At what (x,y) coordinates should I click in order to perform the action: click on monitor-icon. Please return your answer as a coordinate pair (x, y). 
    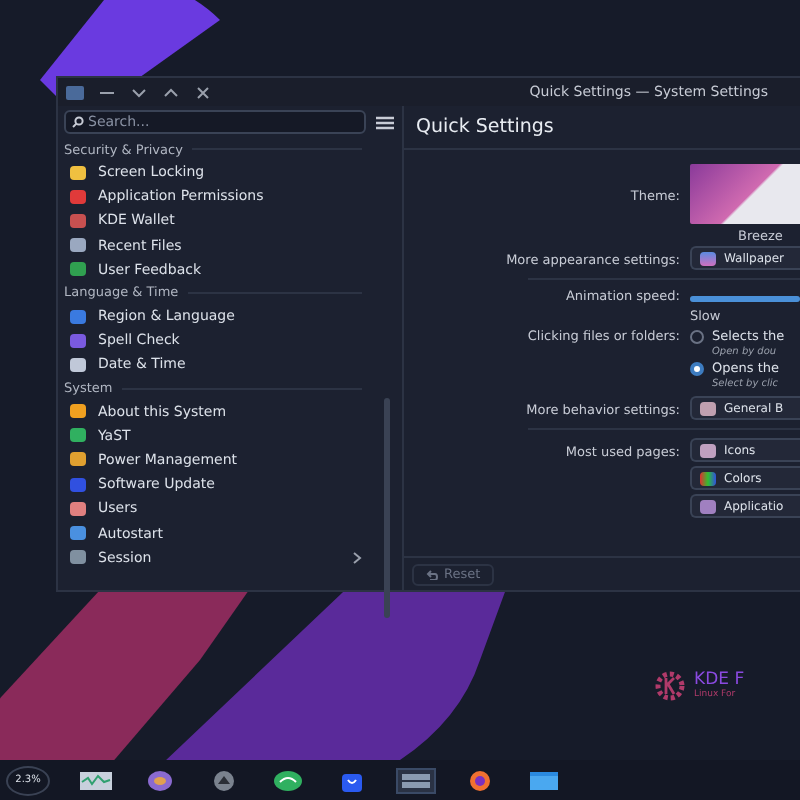
    Looking at the image, I should click on (96, 780).